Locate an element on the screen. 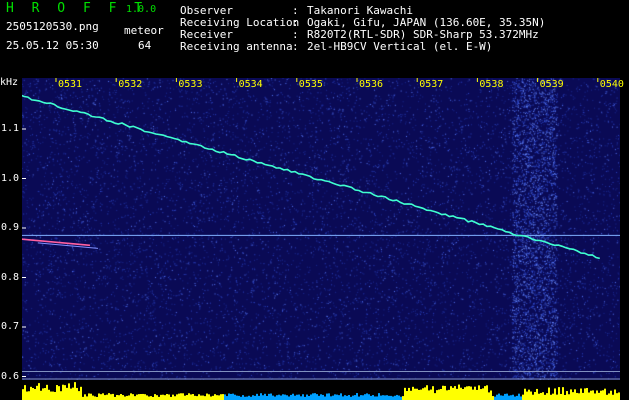 The width and height of the screenshot is (629, 400). signal-level-bar is located at coordinates (321, 390).